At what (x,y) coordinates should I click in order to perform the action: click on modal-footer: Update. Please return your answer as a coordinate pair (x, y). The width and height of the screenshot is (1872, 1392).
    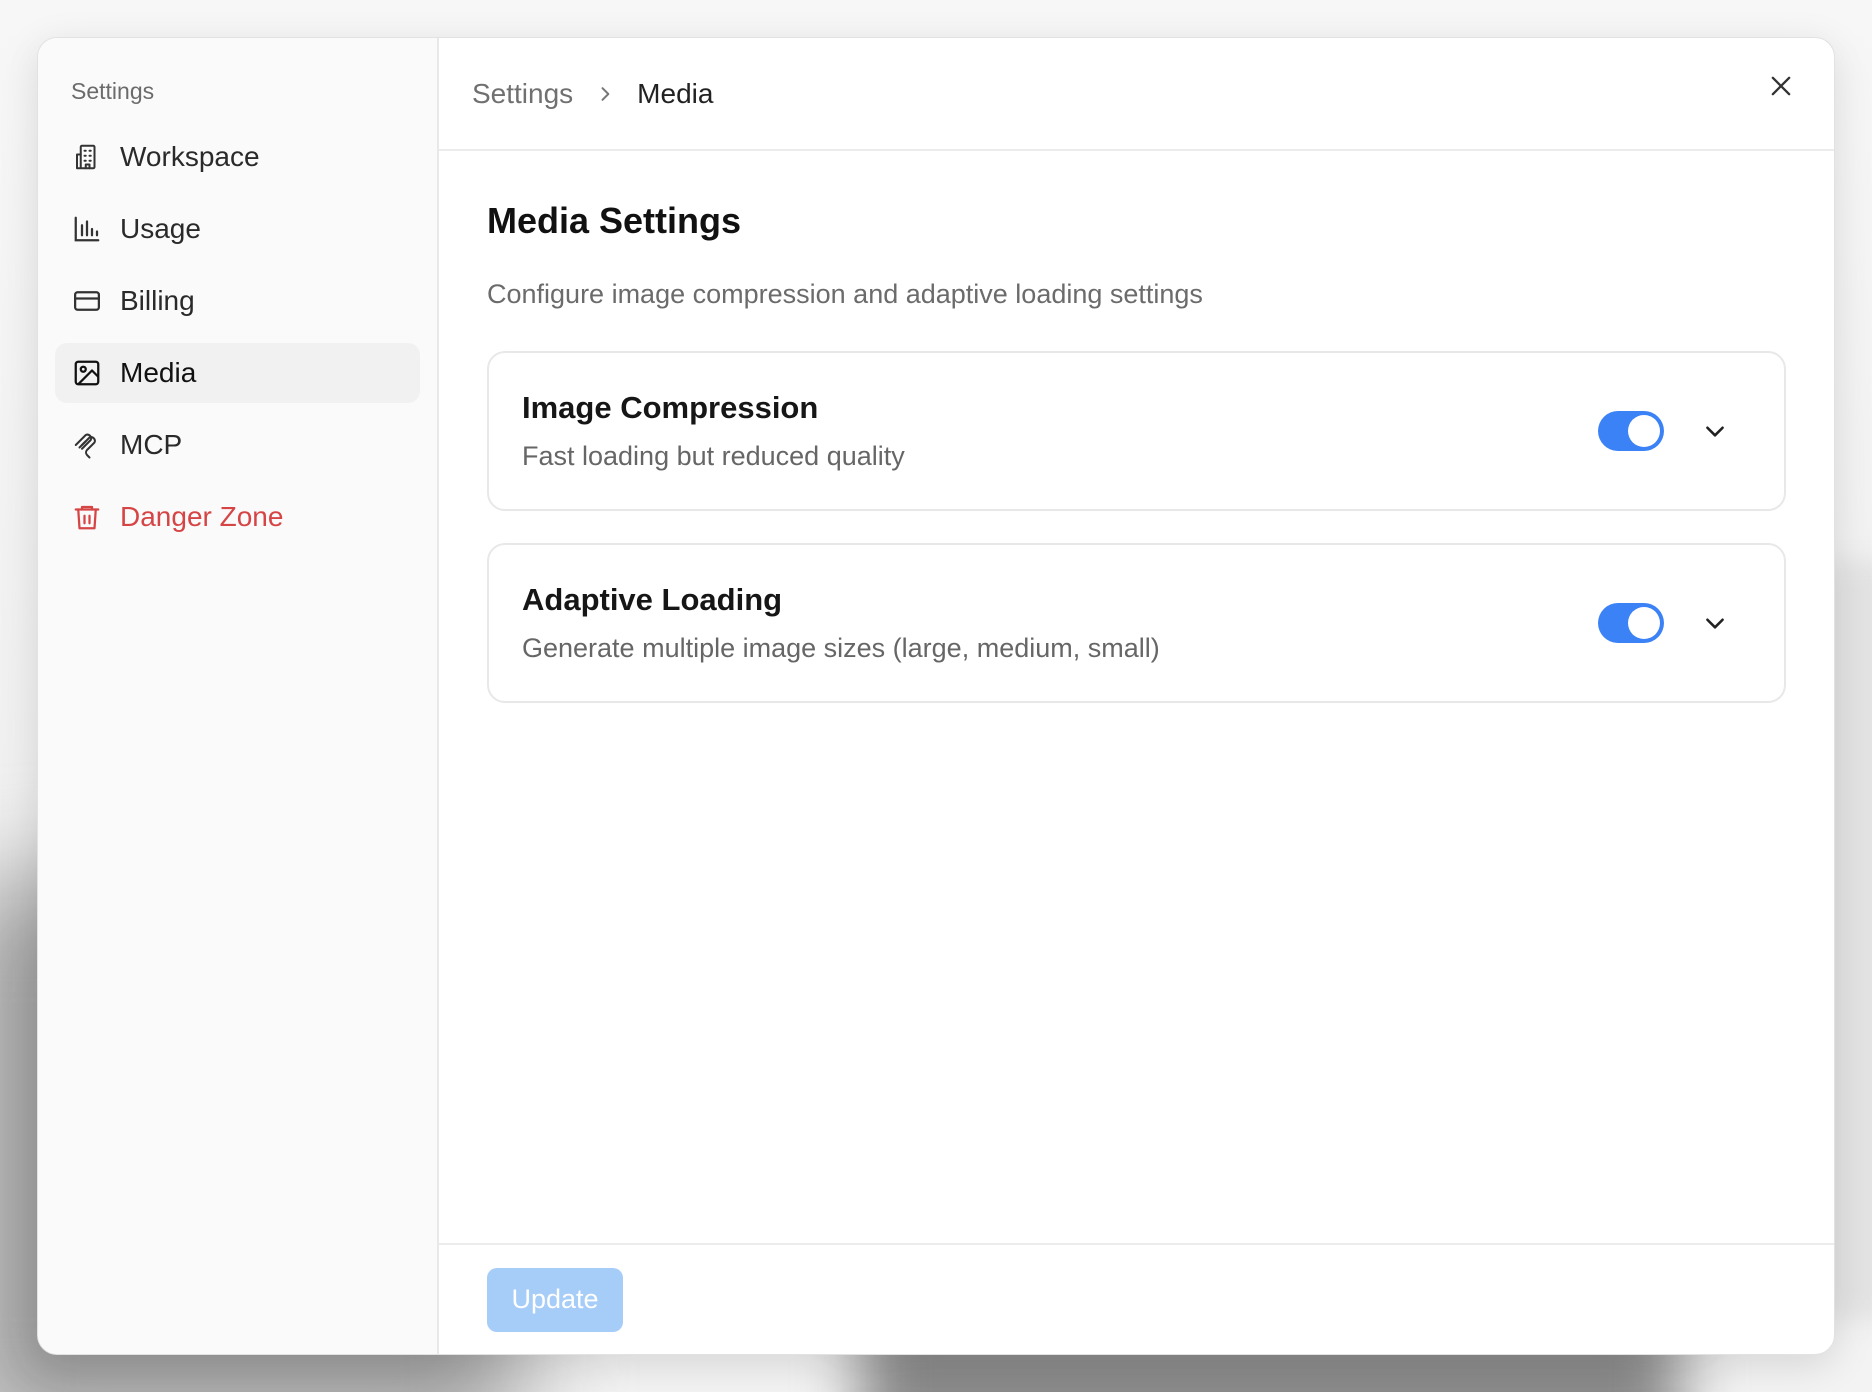
    Looking at the image, I should click on (1136, 1298).